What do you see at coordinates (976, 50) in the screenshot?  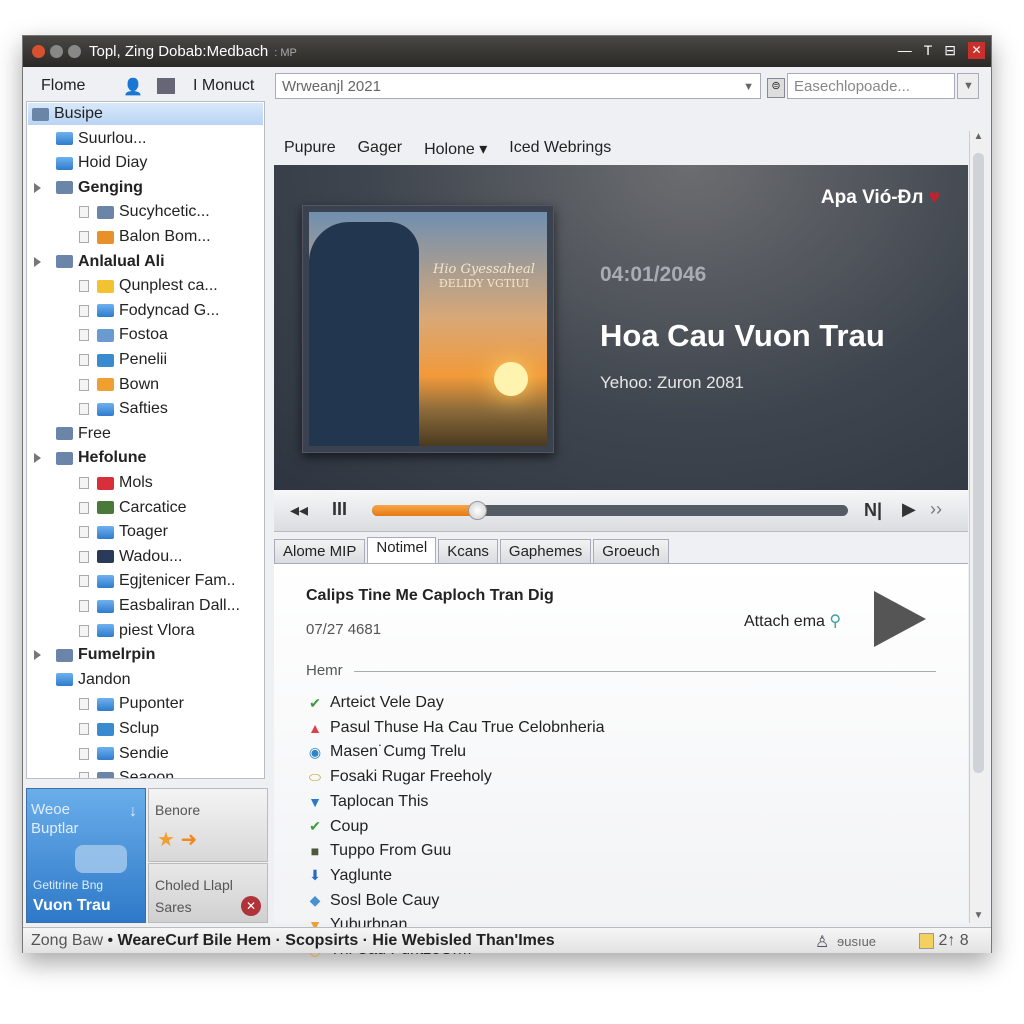 I see `close-button: ✕` at bounding box center [976, 50].